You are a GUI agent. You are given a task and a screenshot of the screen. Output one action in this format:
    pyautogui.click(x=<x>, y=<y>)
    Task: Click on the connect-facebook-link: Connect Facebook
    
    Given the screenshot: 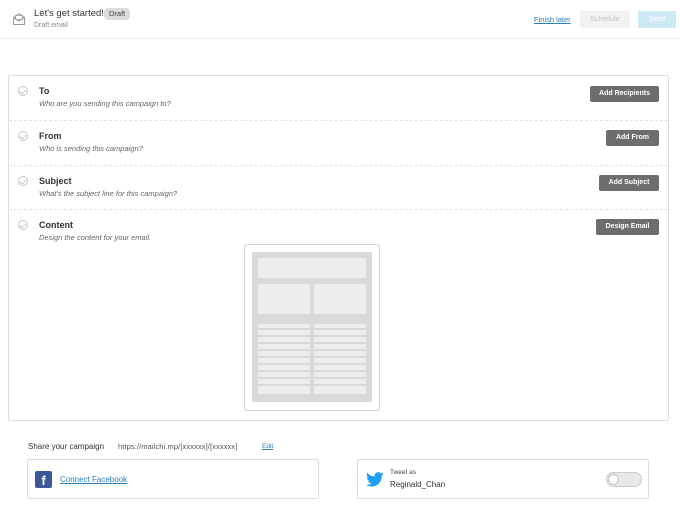 What is the action you would take?
    pyautogui.click(x=93, y=479)
    